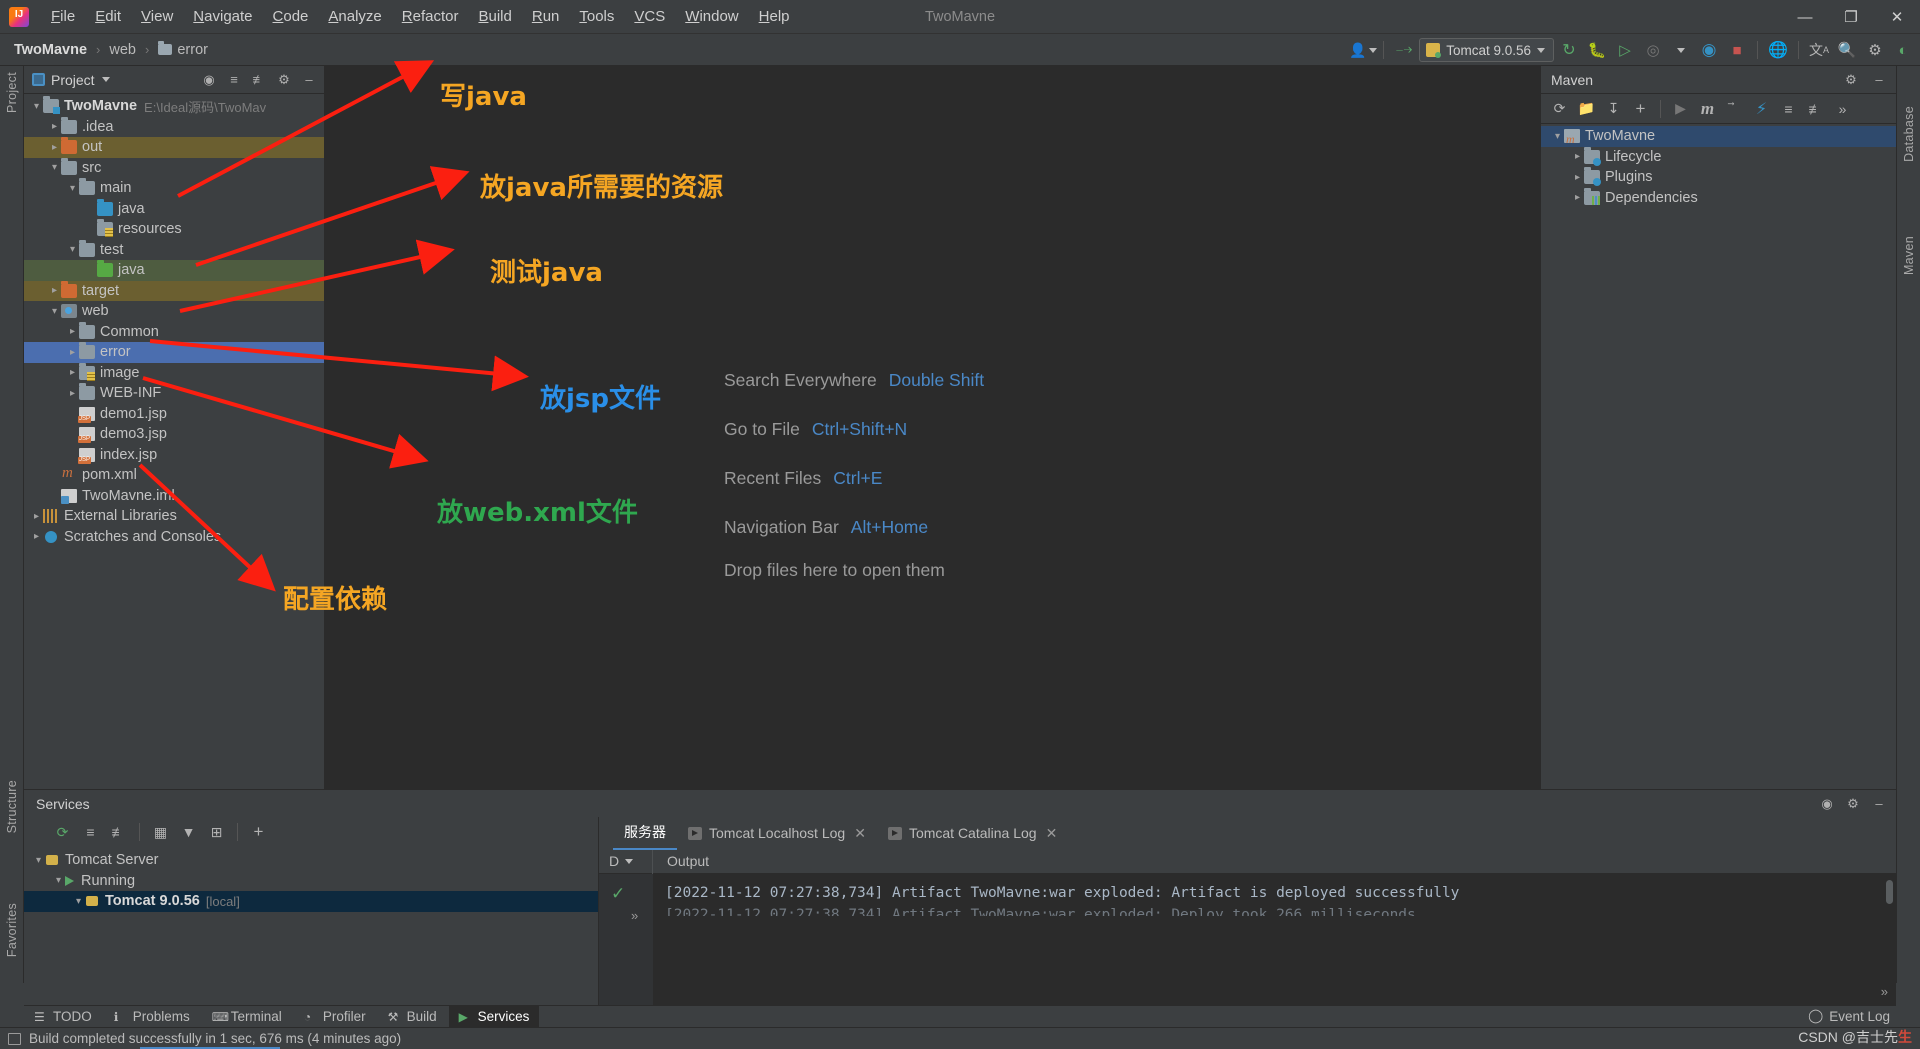 Image resolution: width=1920 pixels, height=1049 pixels. Describe the element at coordinates (354, 16) in the screenshot. I see `menu-analyze: Analyze` at that location.